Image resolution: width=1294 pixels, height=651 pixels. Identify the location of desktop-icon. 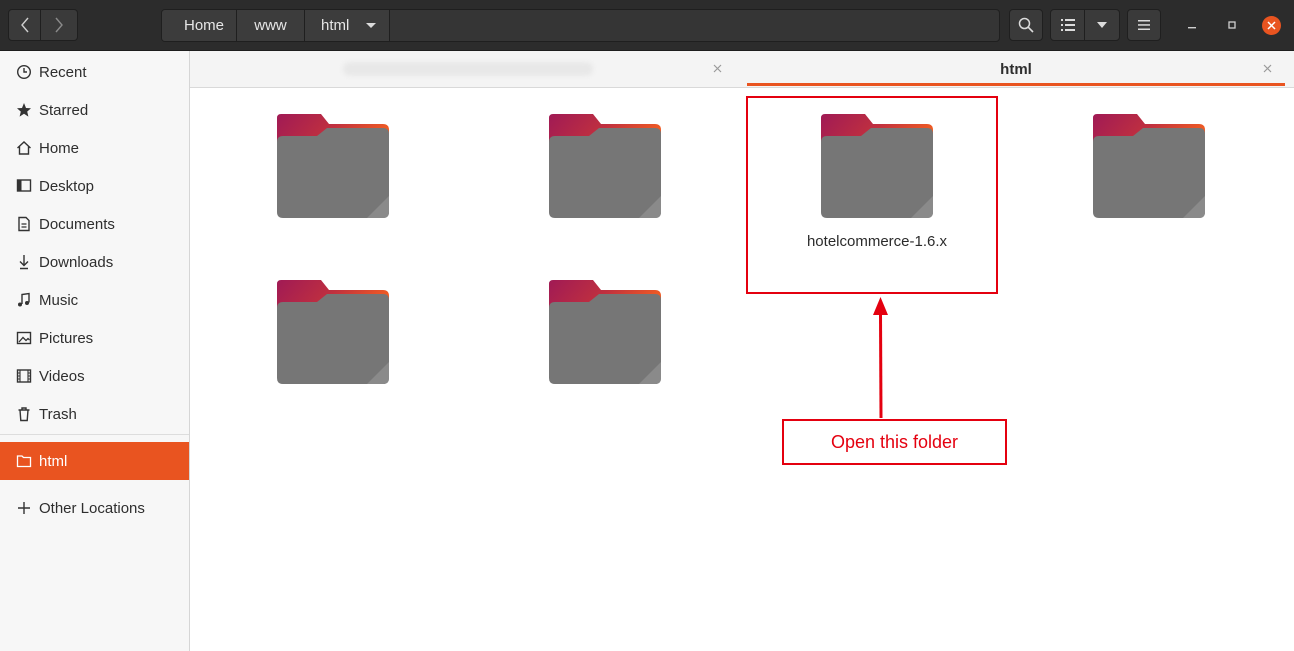
(24, 186).